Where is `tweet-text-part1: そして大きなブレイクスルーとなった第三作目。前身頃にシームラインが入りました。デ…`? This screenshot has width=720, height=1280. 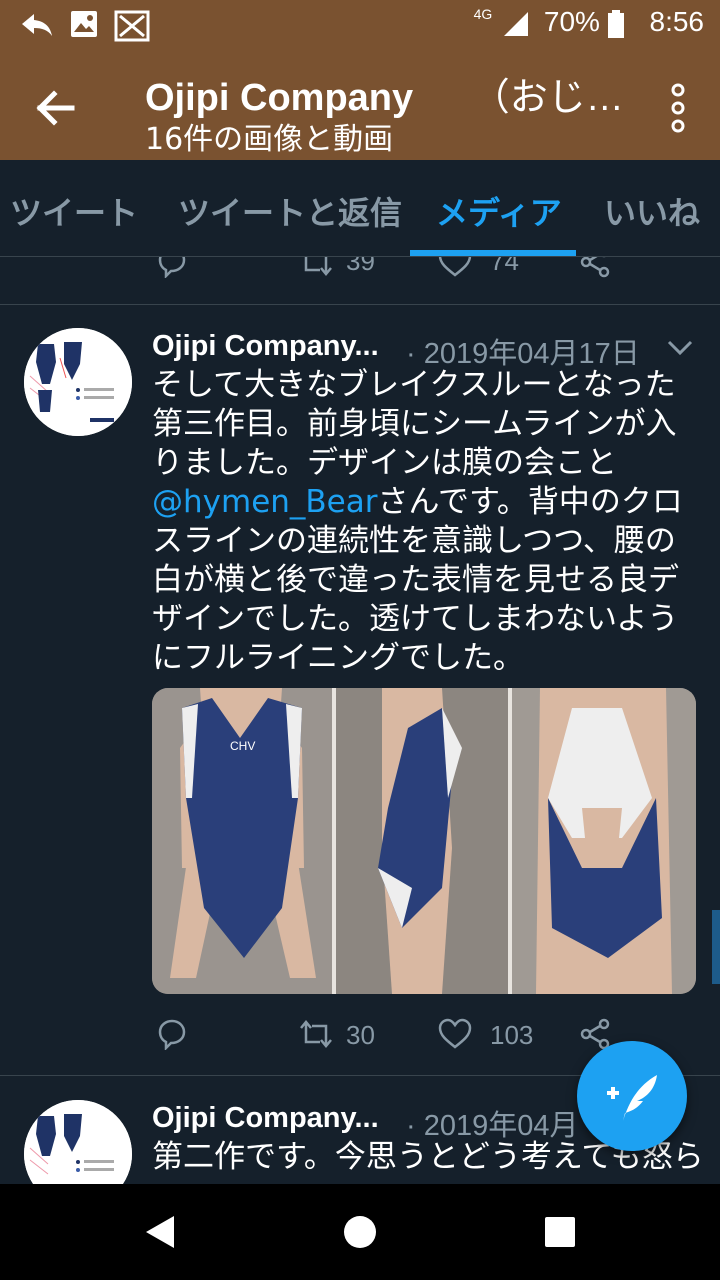 tweet-text-part1: そして大きなブレイクスルーとなった第三作目。前身頃にシームラインが入りました。デ… is located at coordinates (414, 424).